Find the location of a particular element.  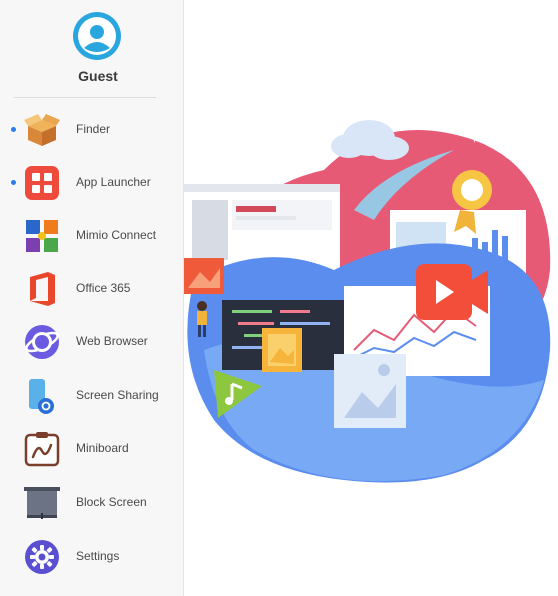

screen-sharing-icon is located at coordinates (42, 396).